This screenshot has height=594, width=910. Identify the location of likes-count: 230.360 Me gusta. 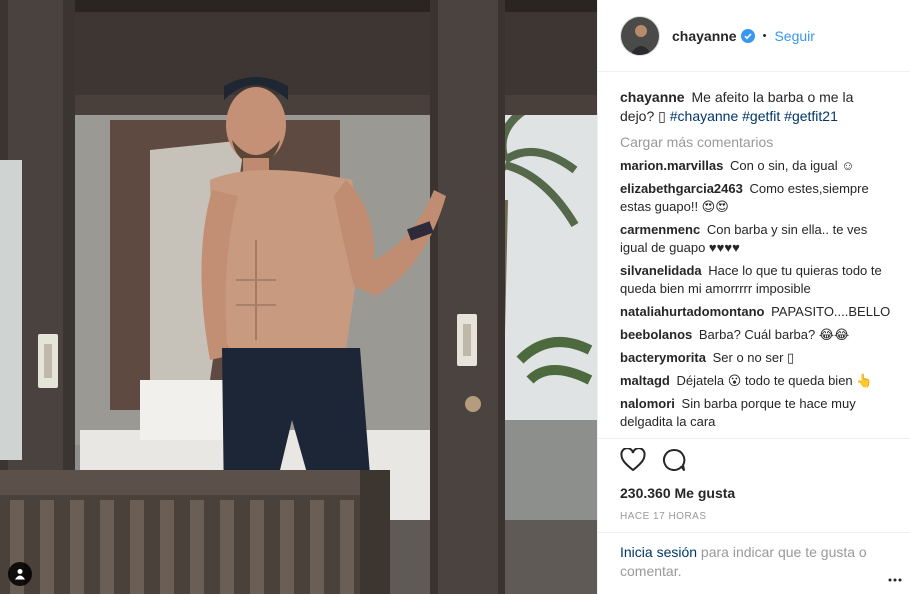
(754, 493).